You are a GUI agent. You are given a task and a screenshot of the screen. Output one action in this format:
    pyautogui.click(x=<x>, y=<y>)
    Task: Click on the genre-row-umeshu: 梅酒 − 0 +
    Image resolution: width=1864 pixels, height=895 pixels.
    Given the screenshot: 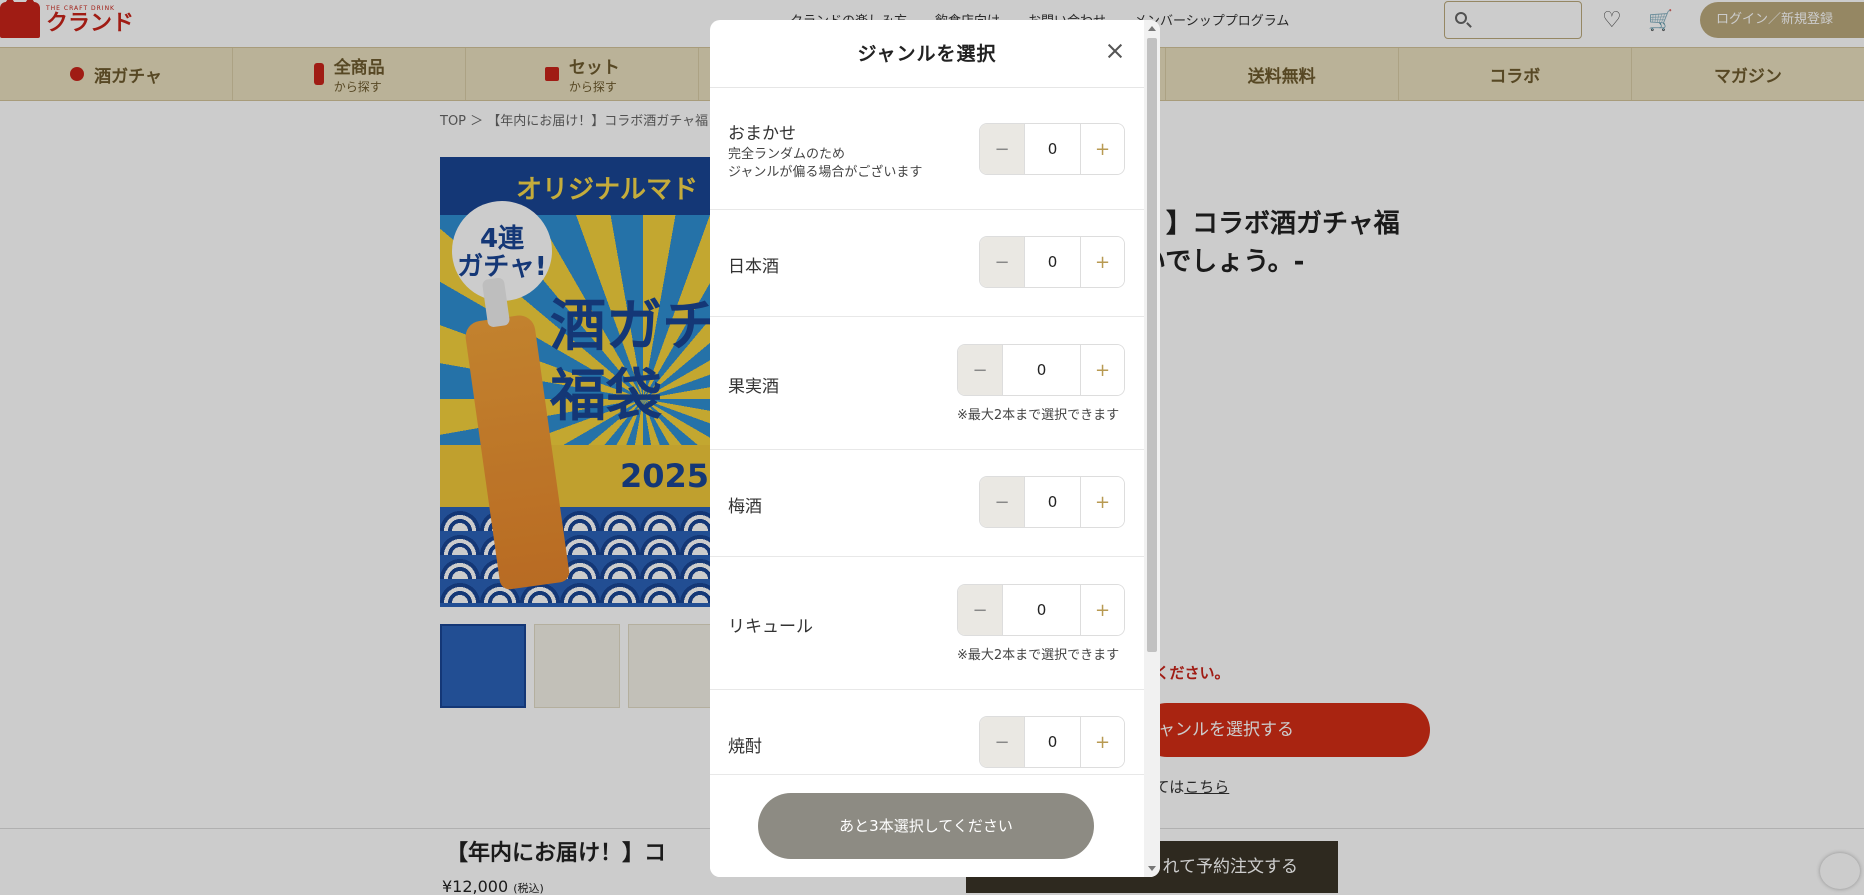 What is the action you would take?
    pyautogui.click(x=927, y=503)
    